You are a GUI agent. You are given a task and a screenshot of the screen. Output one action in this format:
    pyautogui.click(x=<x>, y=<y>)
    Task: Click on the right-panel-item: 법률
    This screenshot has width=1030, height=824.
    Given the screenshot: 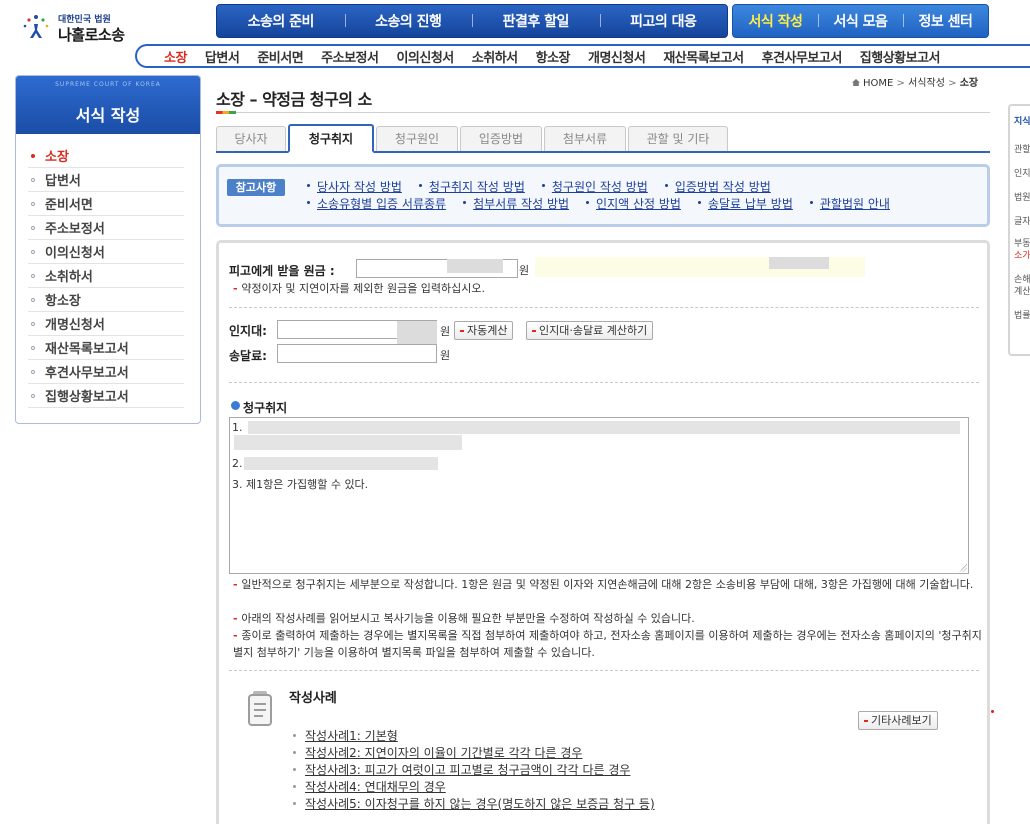 What is the action you would take?
    pyautogui.click(x=1022, y=314)
    